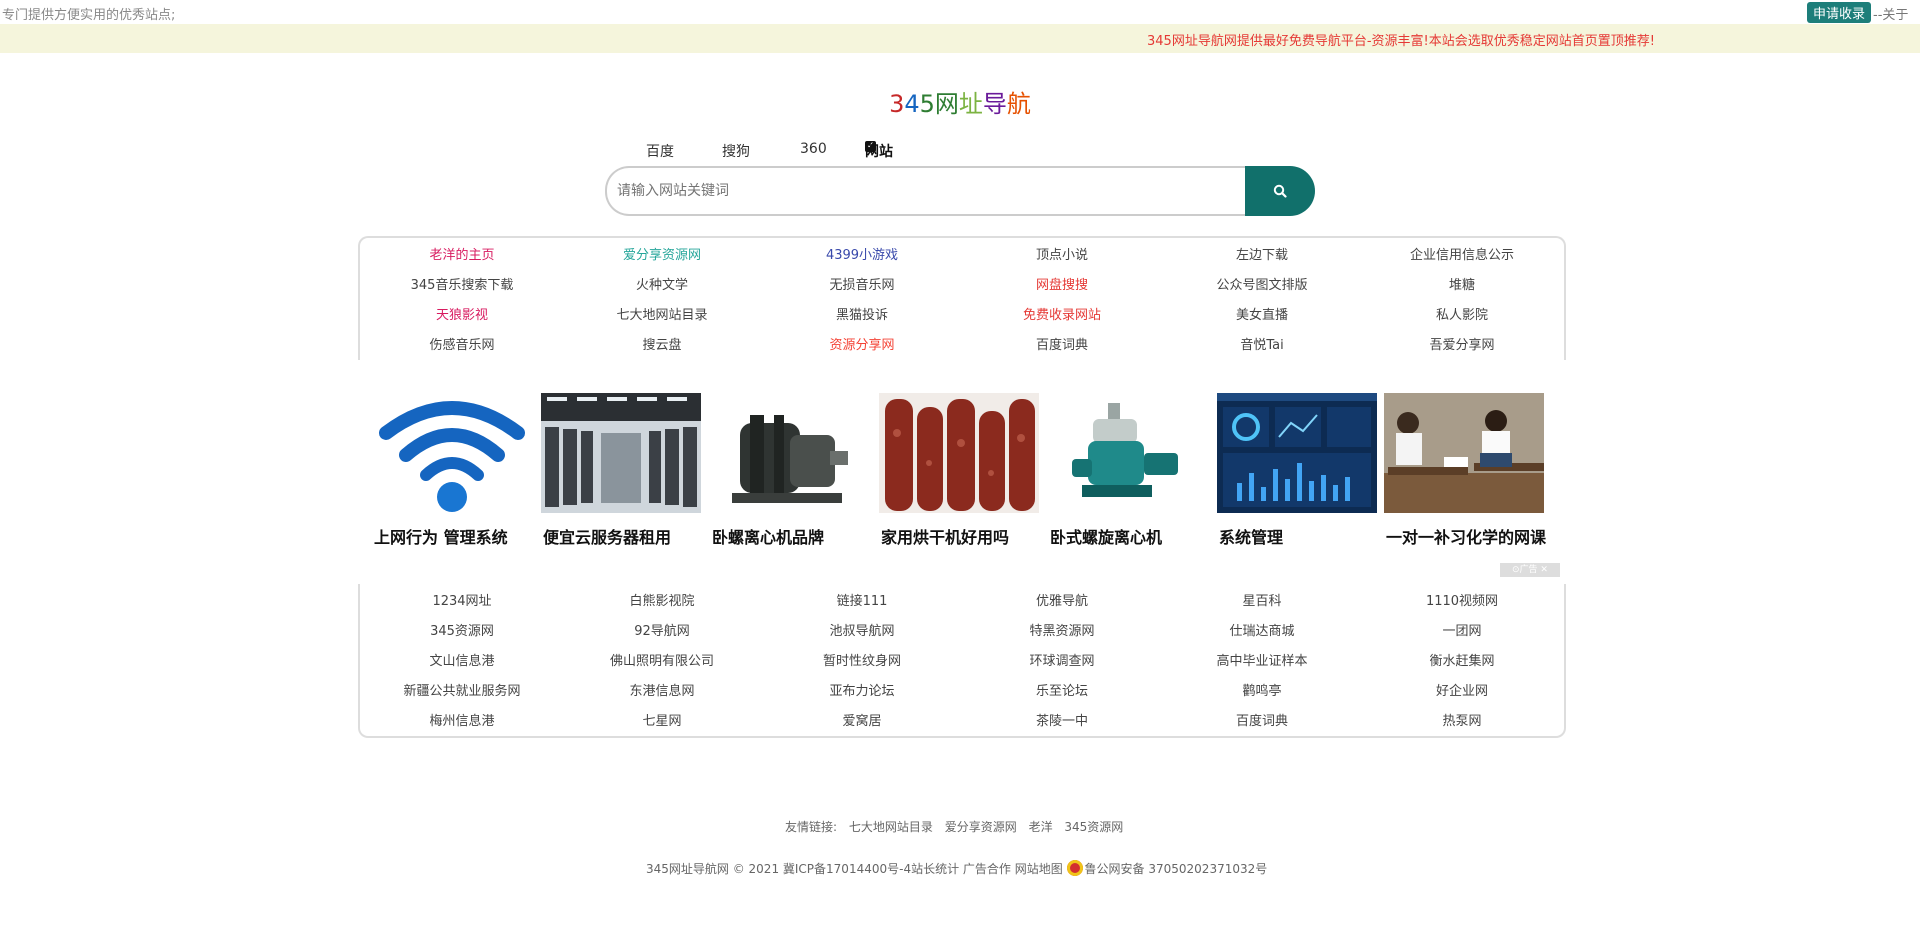 This screenshot has height=944, width=1920. I want to click on site-link: 环球调查网, so click(1062, 659).